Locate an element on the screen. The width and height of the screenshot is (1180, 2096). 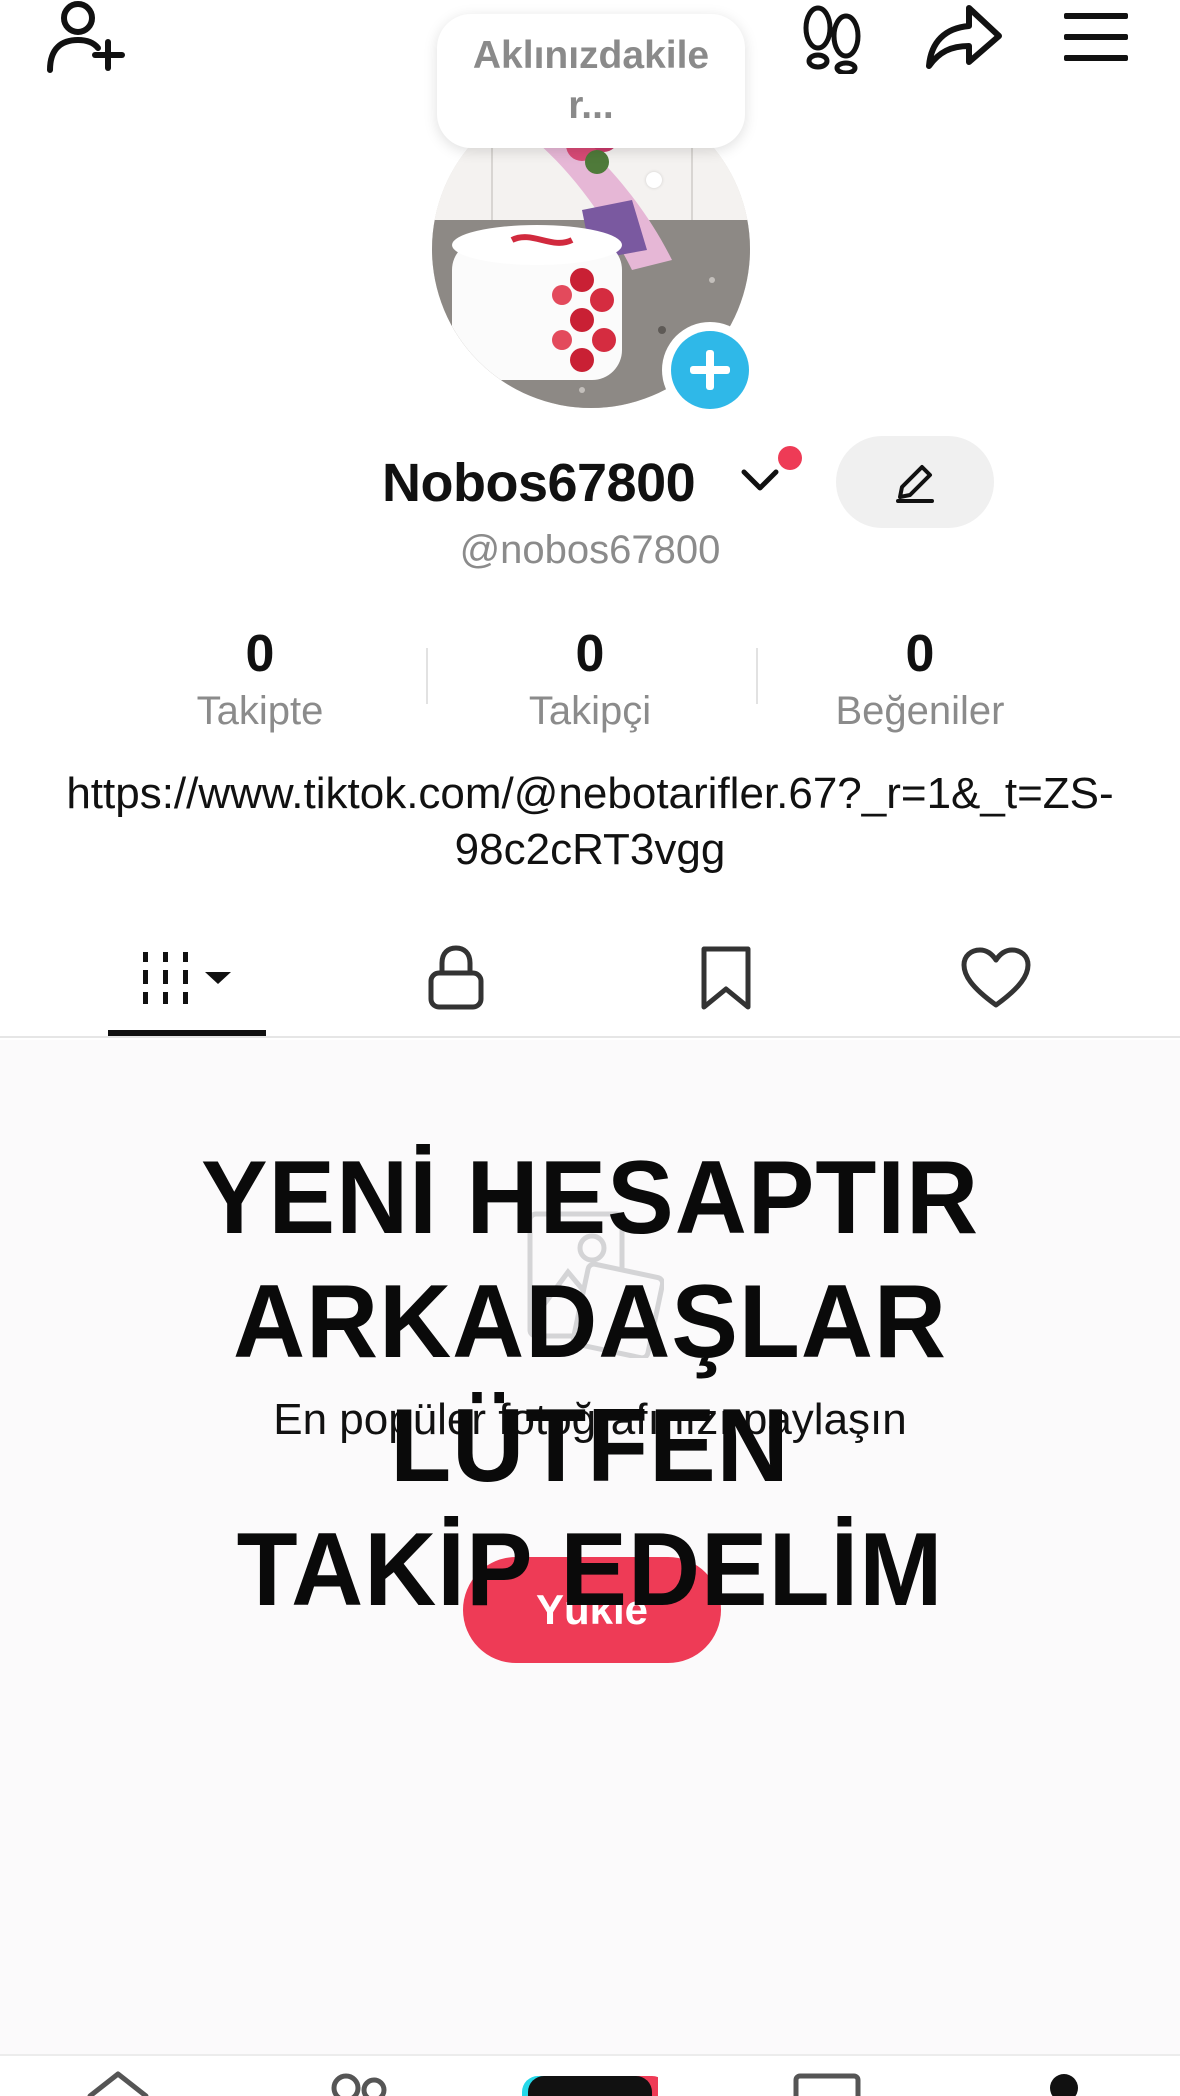
create-icon is located at coordinates (590, 2083).